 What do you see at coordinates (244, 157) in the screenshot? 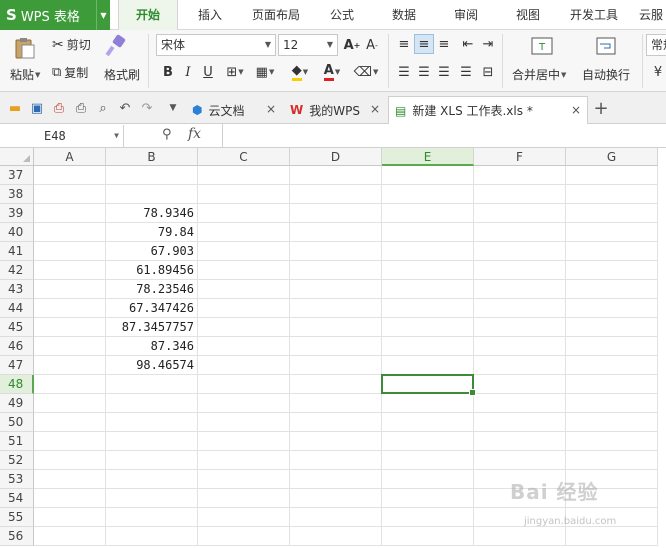
I see `column-header-c: C` at bounding box center [244, 157].